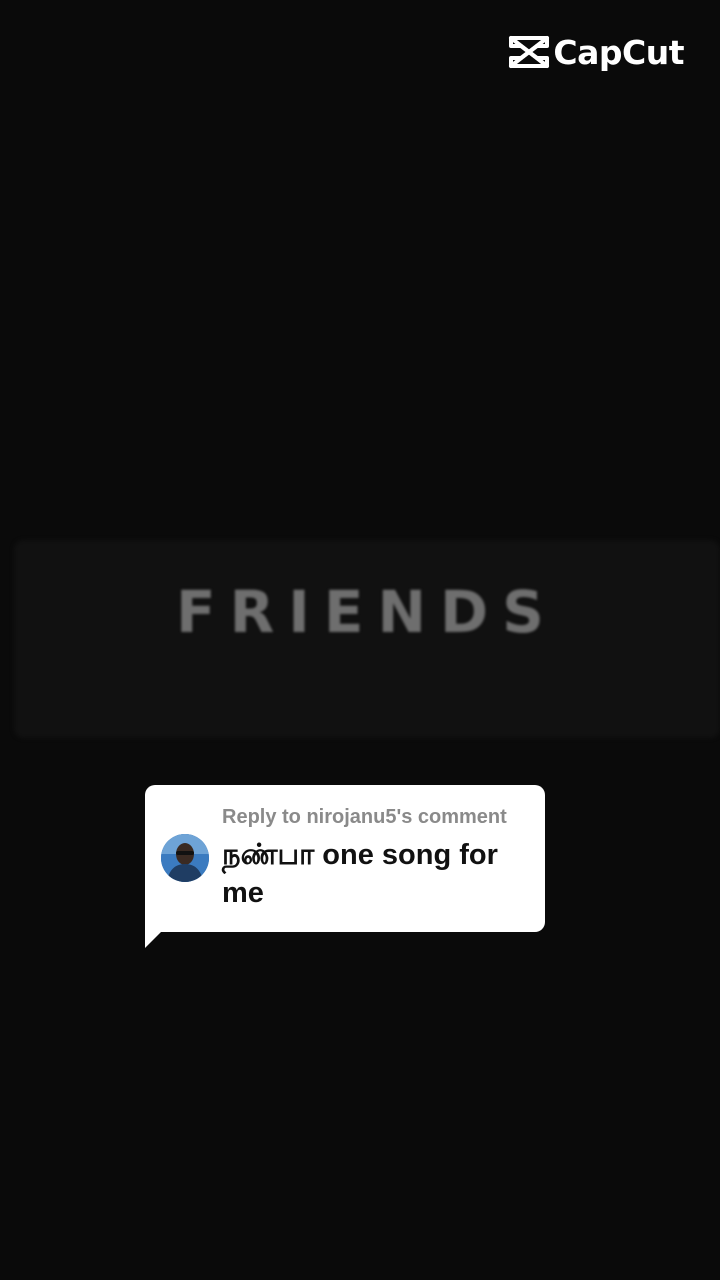  I want to click on reply-bubble-tail, so click(159, 934).